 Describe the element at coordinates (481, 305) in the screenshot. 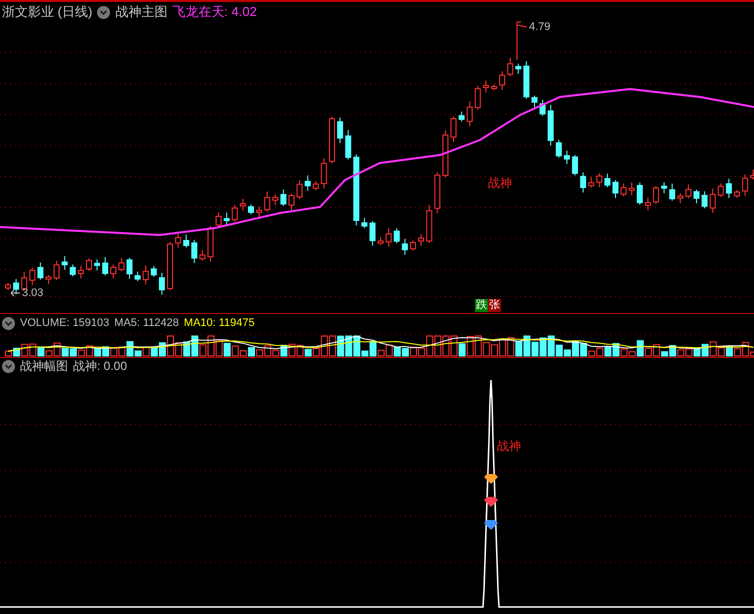

I see `signal-badge: 跌` at that location.